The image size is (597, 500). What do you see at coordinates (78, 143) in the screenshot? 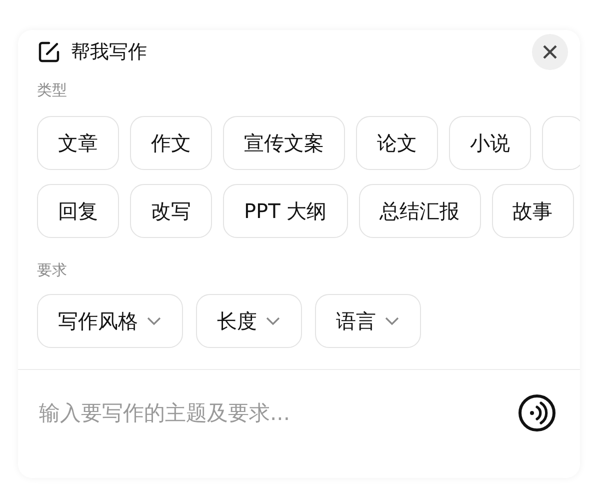
I see `type-chip: 文章` at bounding box center [78, 143].